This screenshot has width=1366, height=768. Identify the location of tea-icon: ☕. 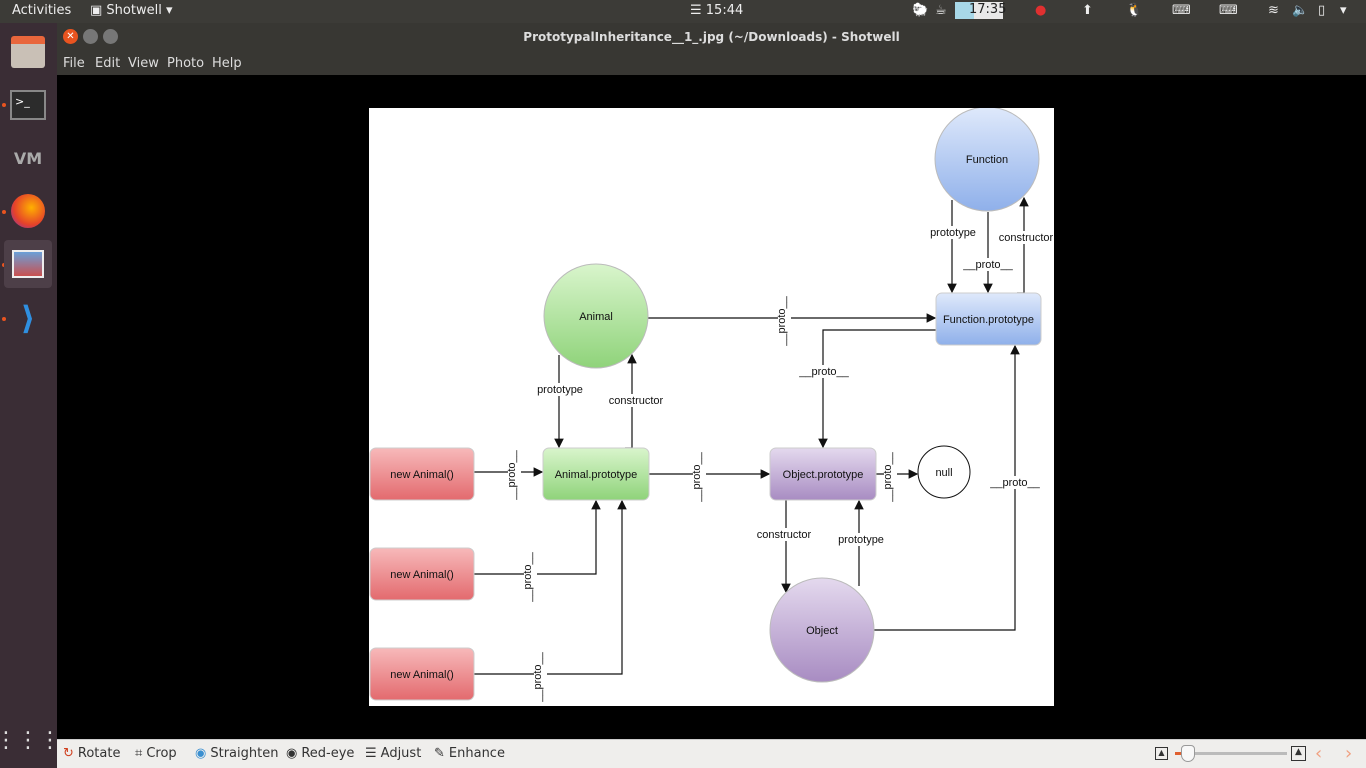
(941, 10).